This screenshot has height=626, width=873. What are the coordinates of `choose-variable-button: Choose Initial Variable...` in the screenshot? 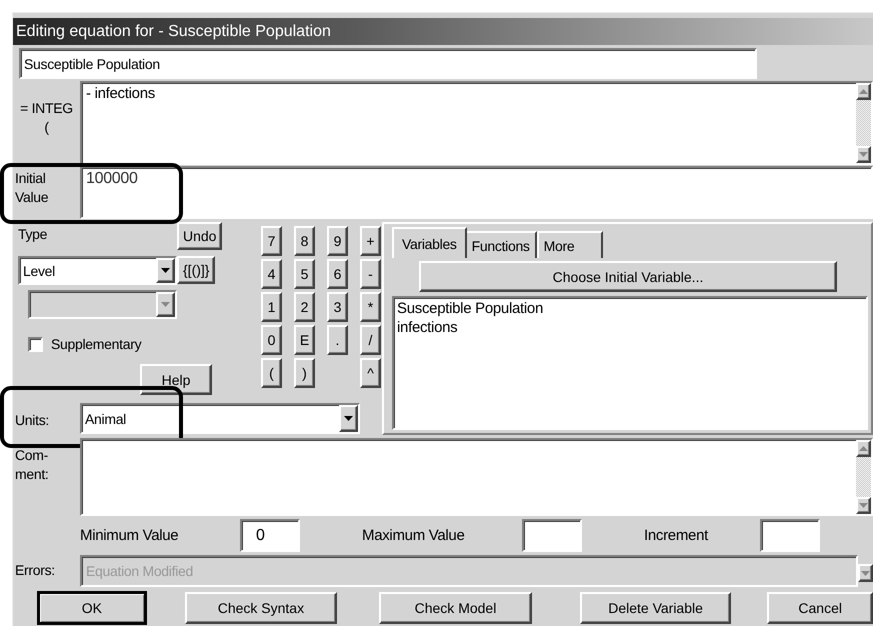 It's located at (628, 276).